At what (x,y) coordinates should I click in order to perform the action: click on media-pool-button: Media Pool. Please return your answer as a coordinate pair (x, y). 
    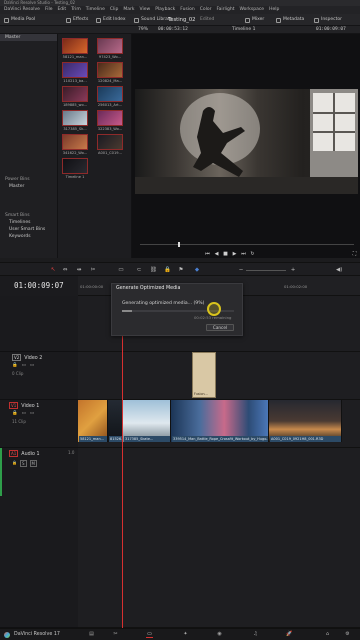
    Looking at the image, I should click on (19, 20).